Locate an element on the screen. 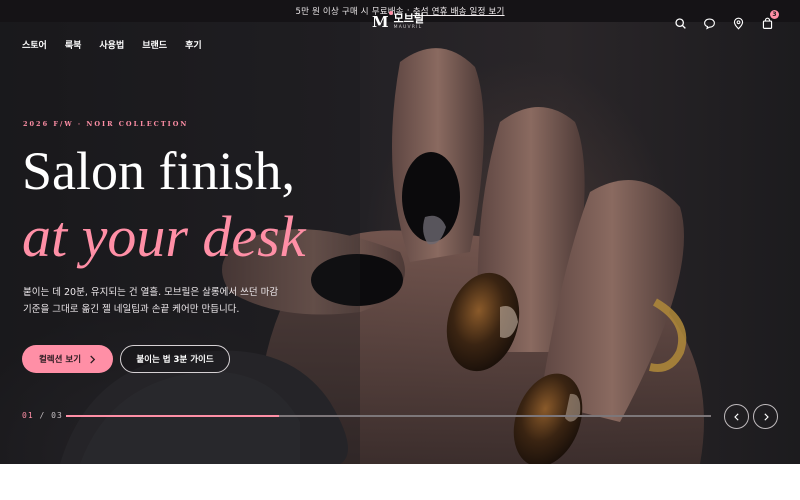  logo-subtitle: MAUVRIL is located at coordinates (408, 28).